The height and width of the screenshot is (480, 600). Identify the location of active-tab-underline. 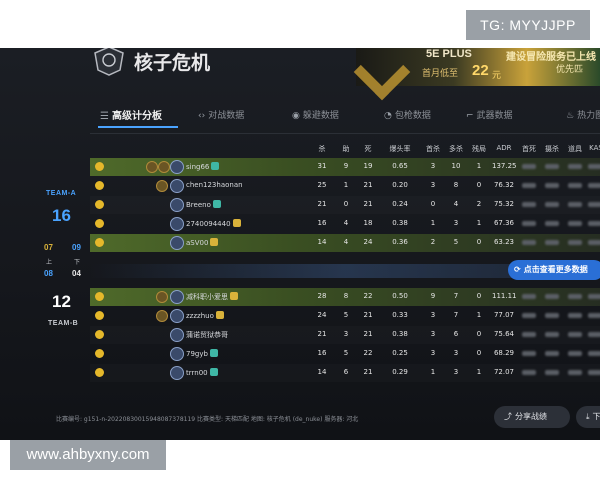
(138, 127).